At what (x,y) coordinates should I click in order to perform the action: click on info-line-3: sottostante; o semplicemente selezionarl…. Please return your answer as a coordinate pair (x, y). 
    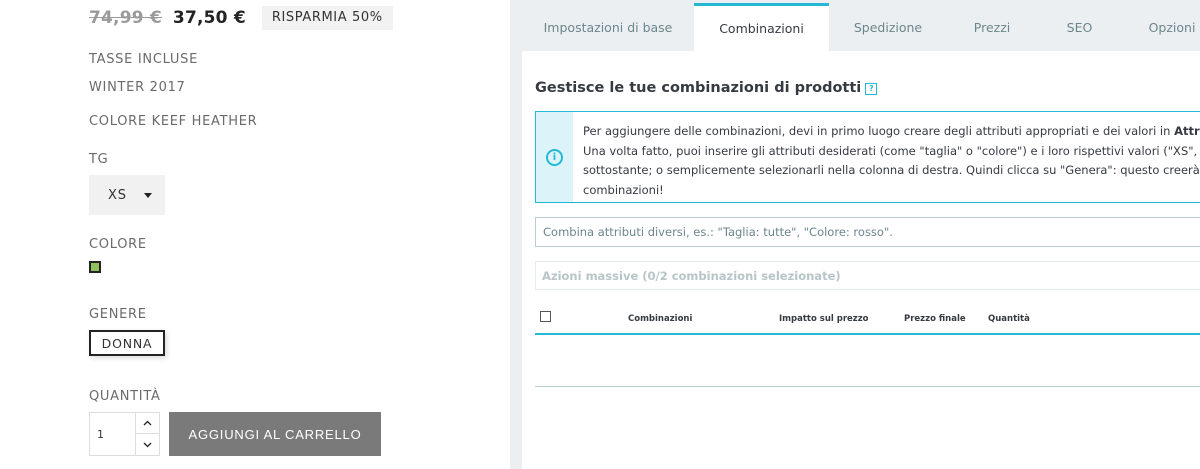
    Looking at the image, I should click on (891, 170).